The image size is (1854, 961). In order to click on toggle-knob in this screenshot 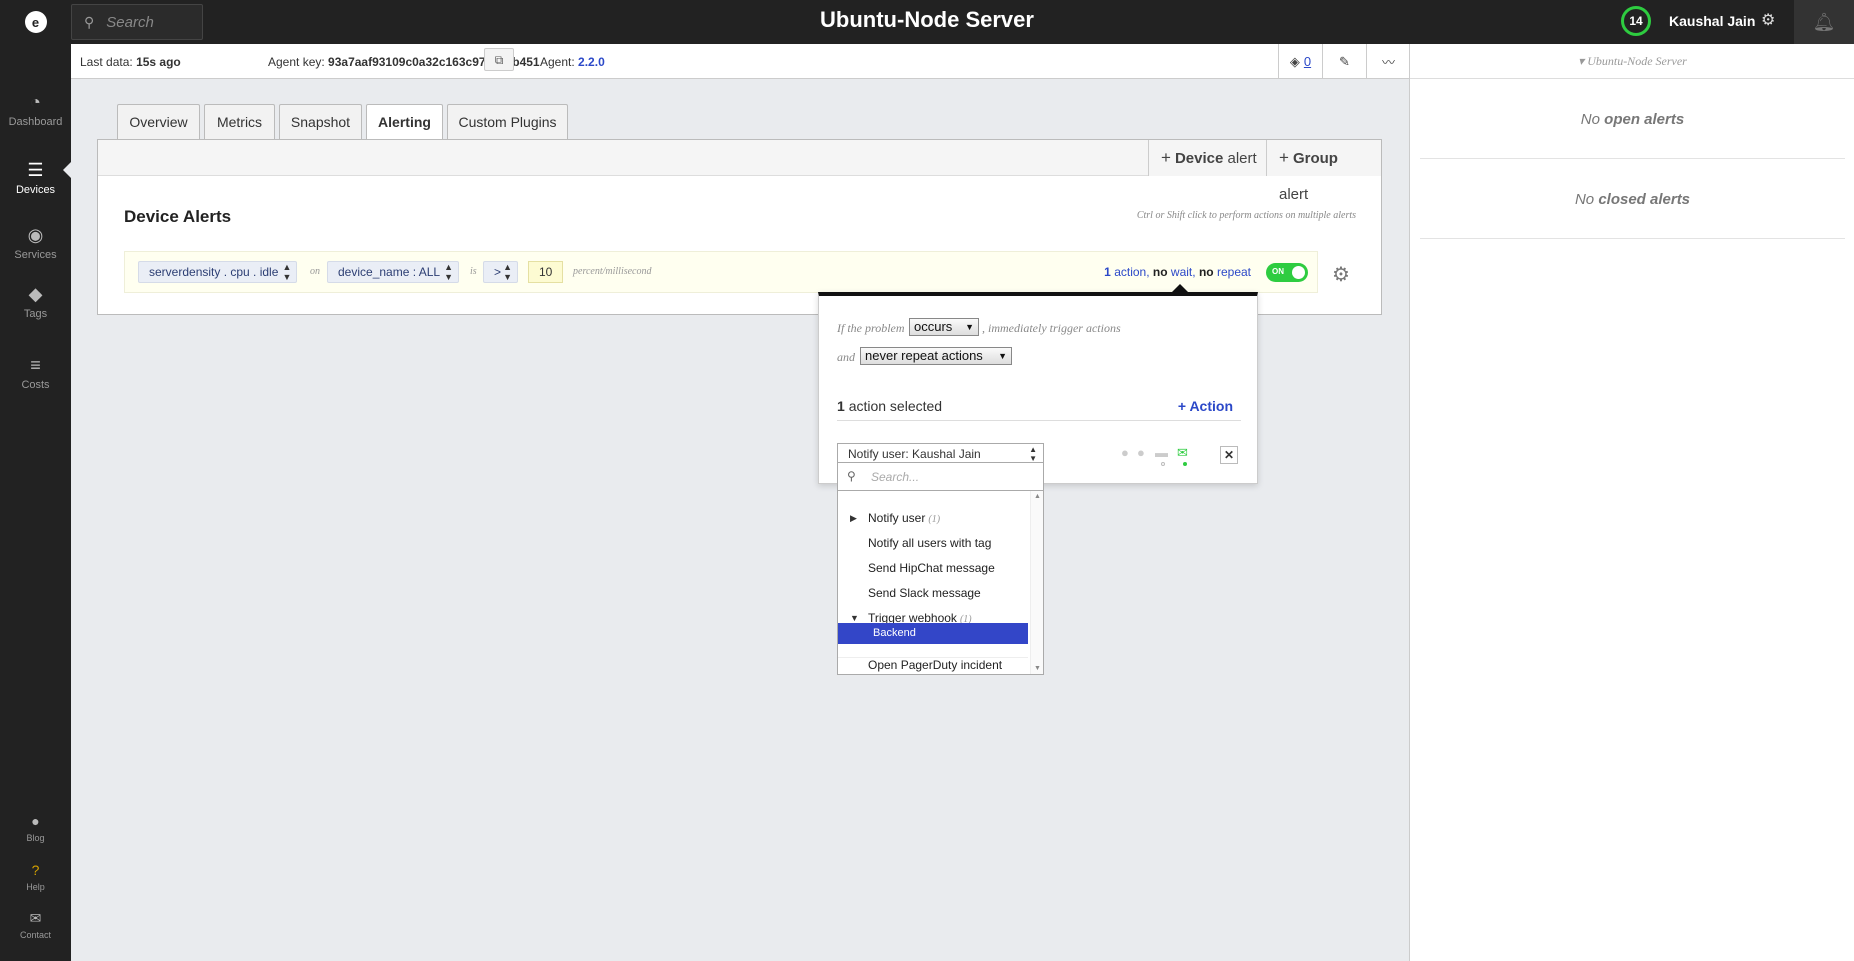, I will do `click(1298, 272)`.